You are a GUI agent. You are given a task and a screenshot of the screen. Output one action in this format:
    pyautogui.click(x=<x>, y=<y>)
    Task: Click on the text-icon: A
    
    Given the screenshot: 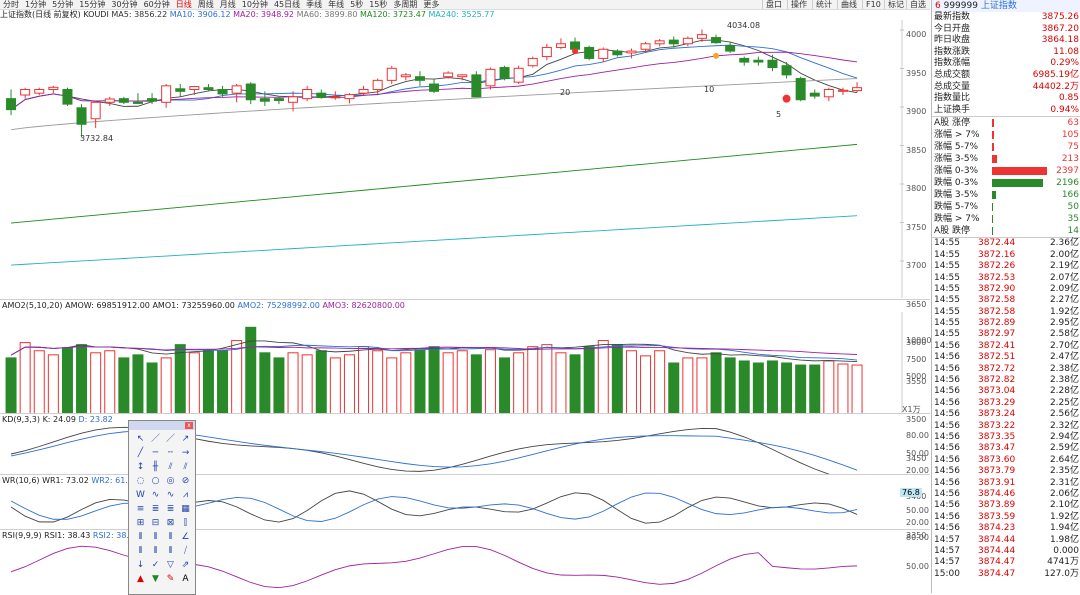 What is the action you would take?
    pyautogui.click(x=185, y=579)
    